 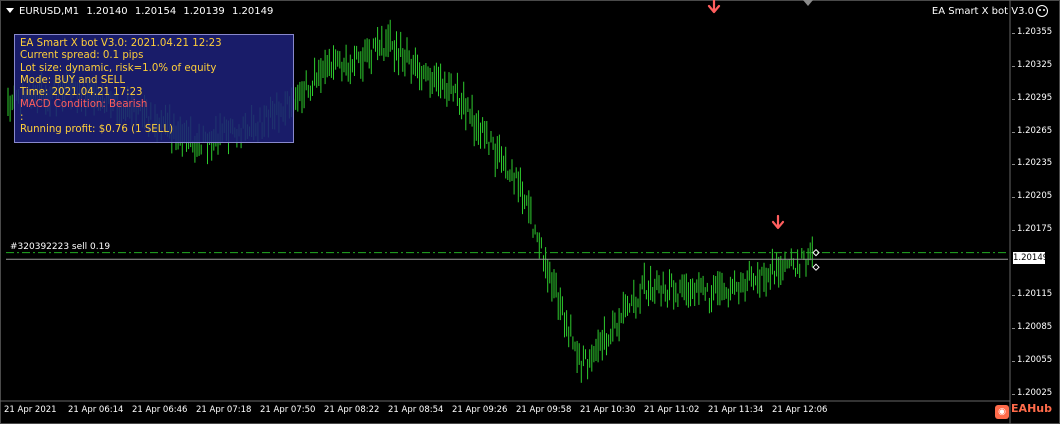 What do you see at coordinates (121, 43) in the screenshot?
I see `info-line-title: EA Smart X bot V3.0: 2021.04.21 12:23` at bounding box center [121, 43].